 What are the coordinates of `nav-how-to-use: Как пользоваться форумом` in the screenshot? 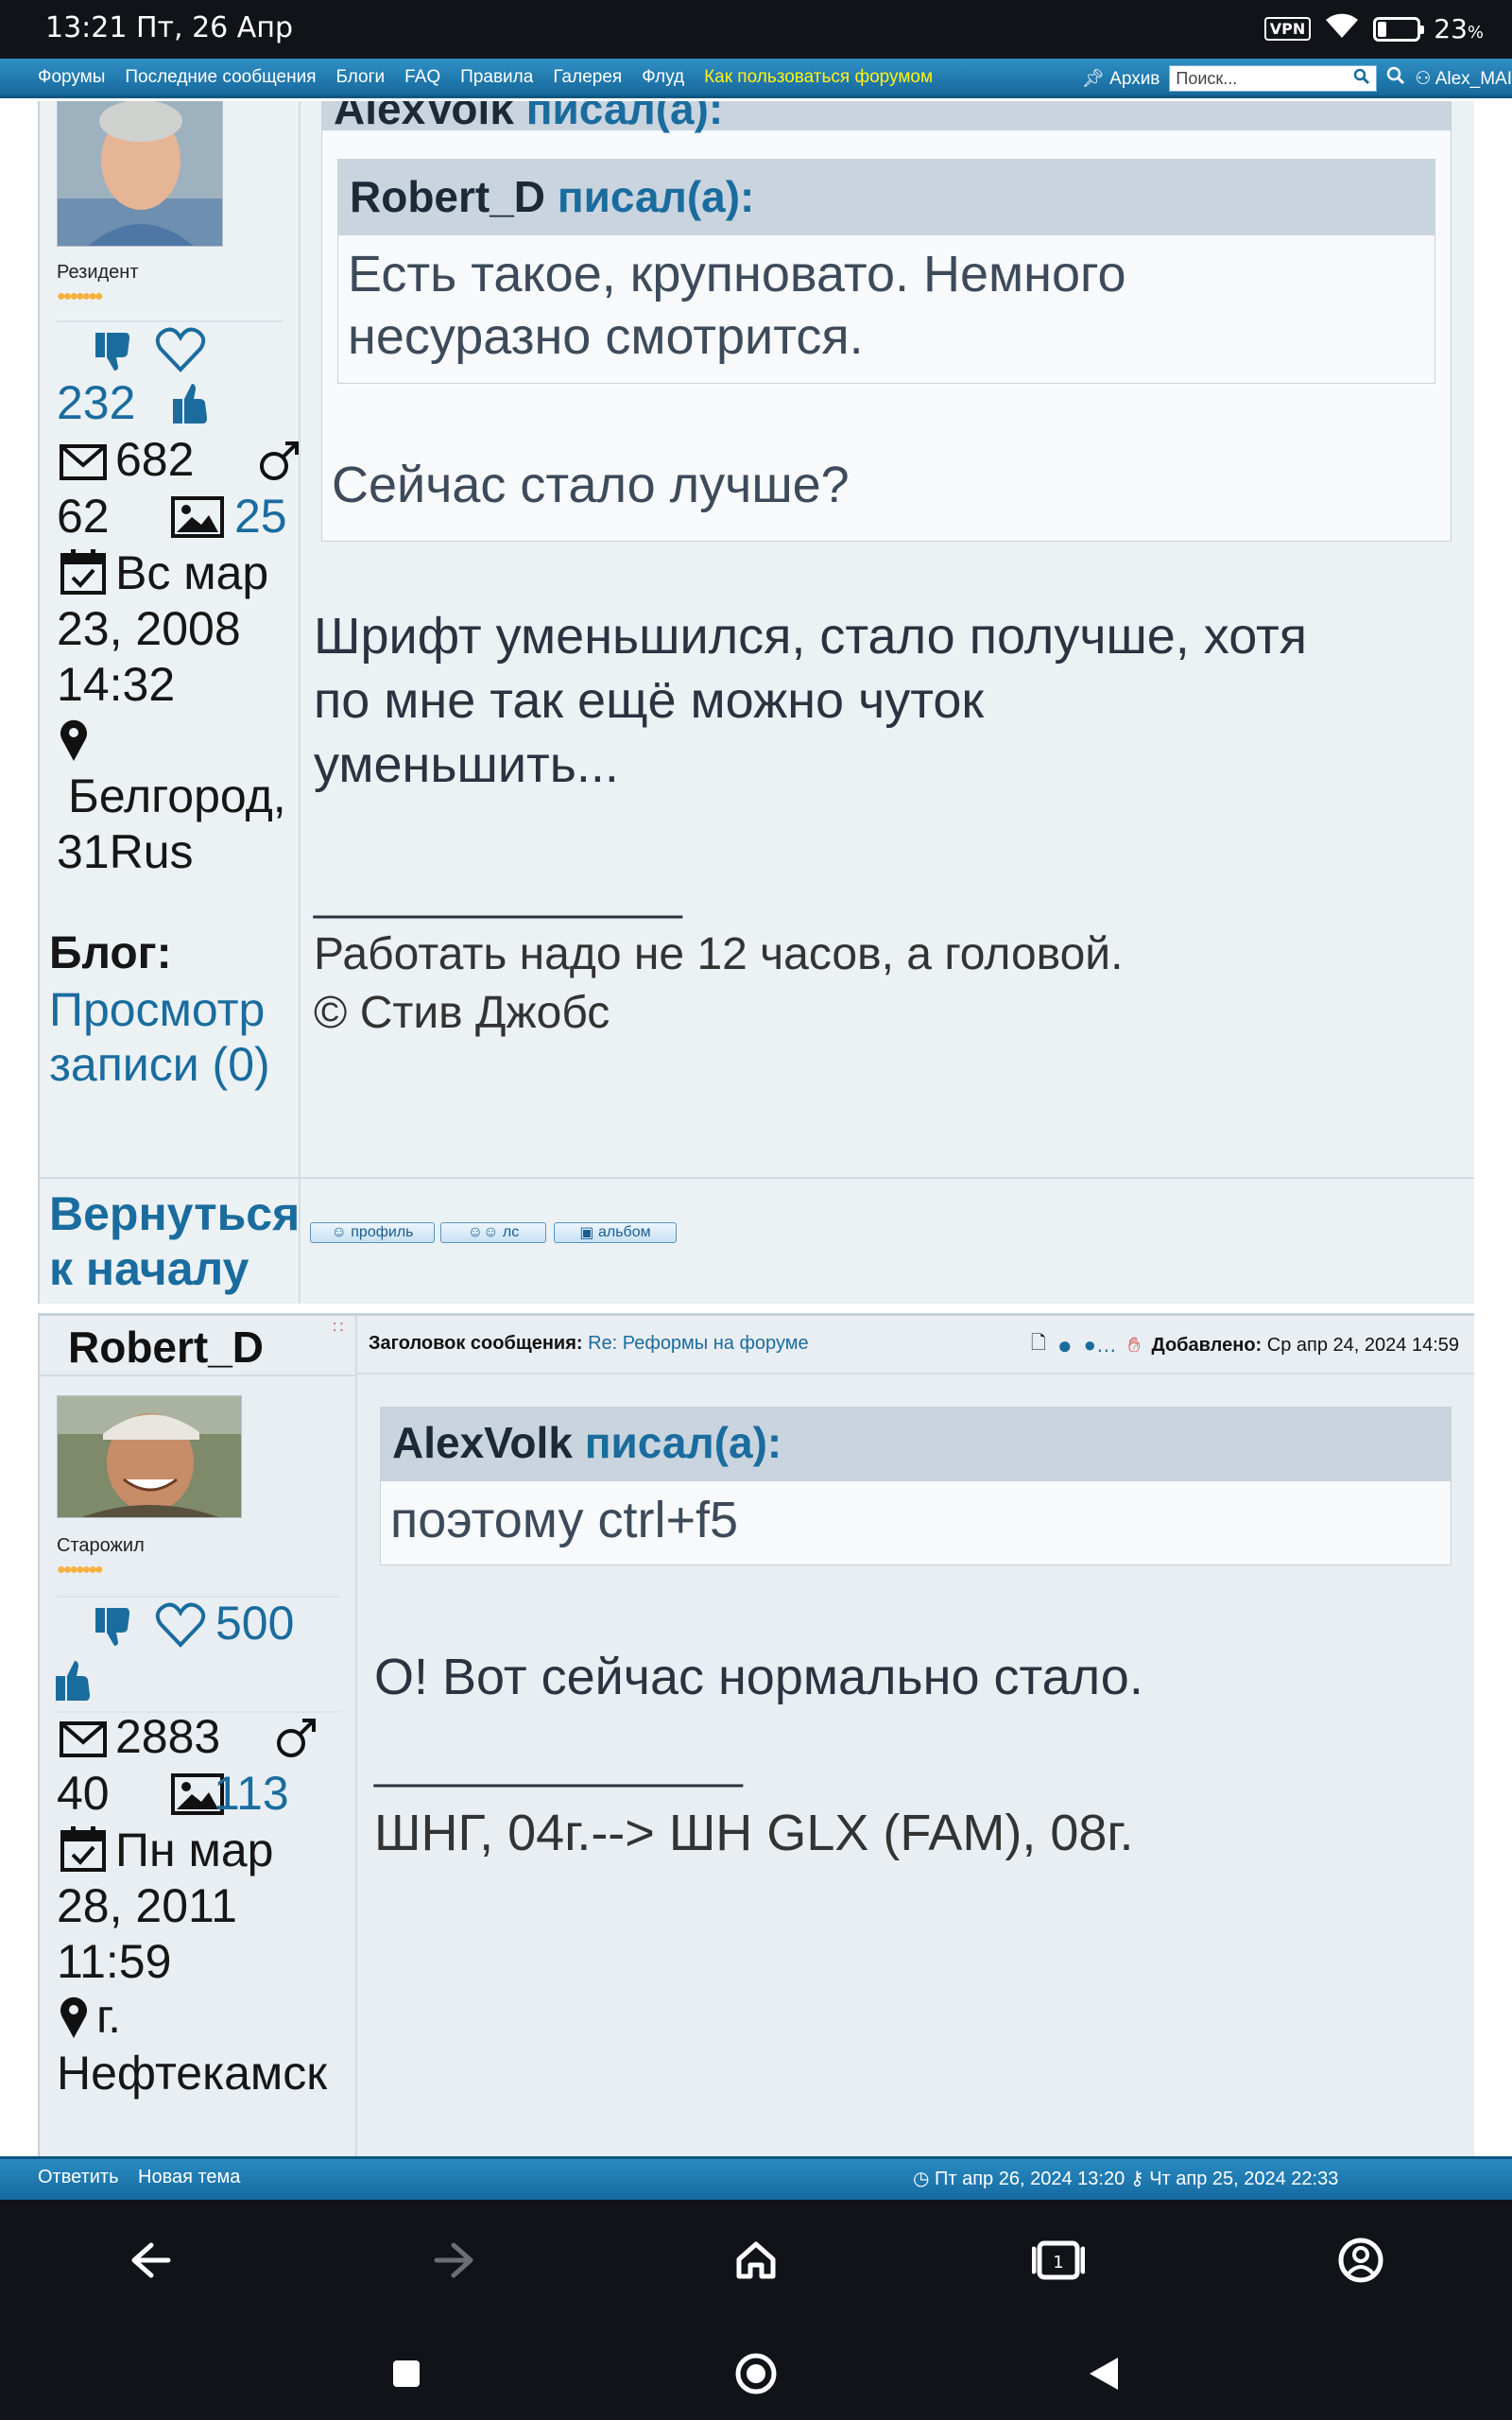 It's located at (818, 77).